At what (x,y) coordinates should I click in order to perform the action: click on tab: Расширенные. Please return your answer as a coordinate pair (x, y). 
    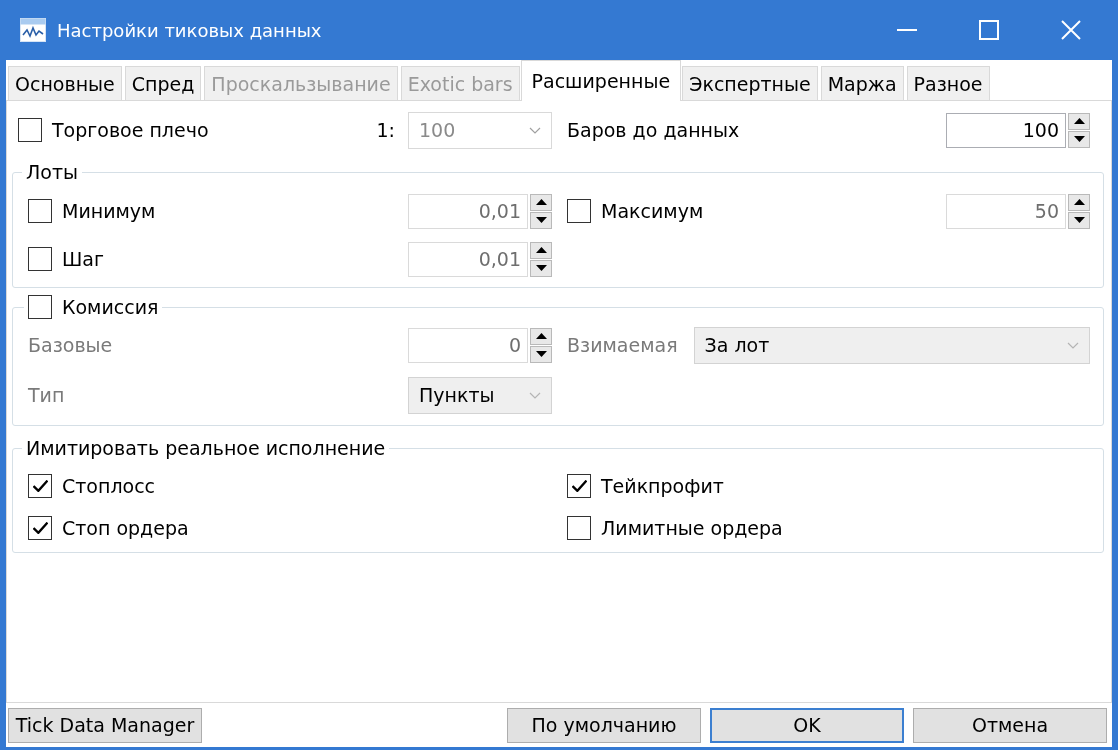
    Looking at the image, I should click on (601, 80).